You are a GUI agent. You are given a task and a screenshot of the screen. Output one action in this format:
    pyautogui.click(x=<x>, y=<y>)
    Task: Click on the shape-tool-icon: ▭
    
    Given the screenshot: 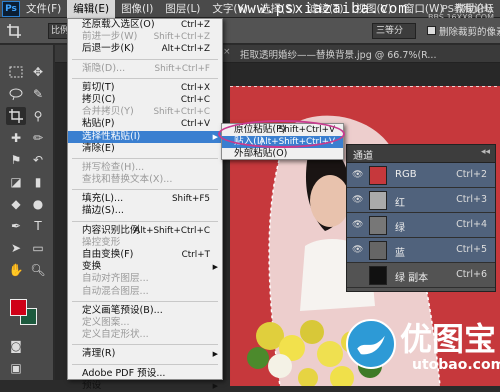 What is the action you would take?
    pyautogui.click(x=38, y=248)
    